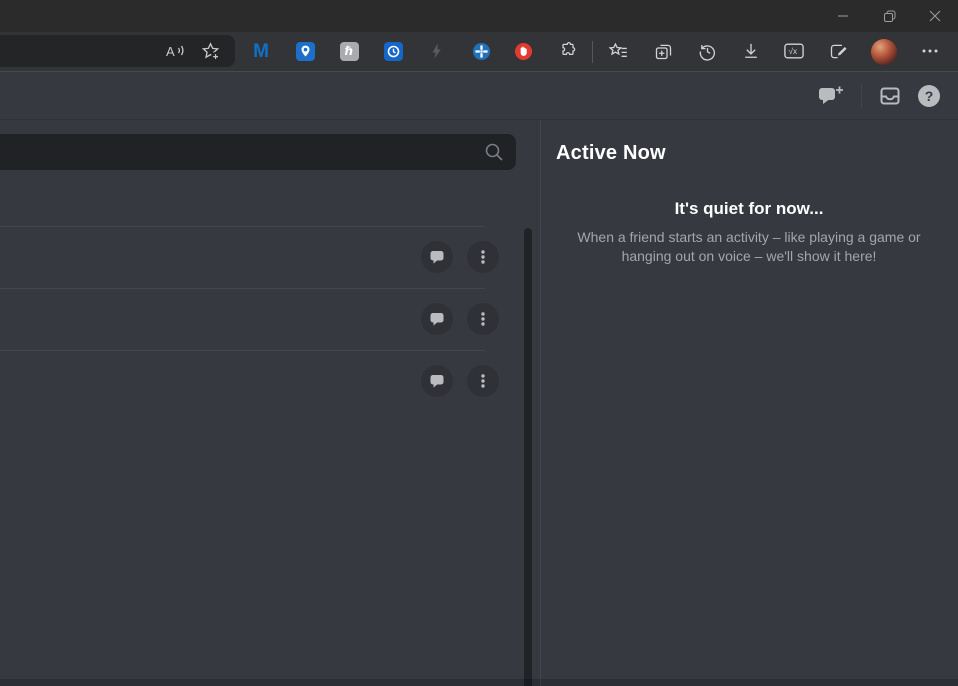 This screenshot has height=686, width=958. Describe the element at coordinates (831, 96) in the screenshot. I see `new-group-dm-icon` at that location.